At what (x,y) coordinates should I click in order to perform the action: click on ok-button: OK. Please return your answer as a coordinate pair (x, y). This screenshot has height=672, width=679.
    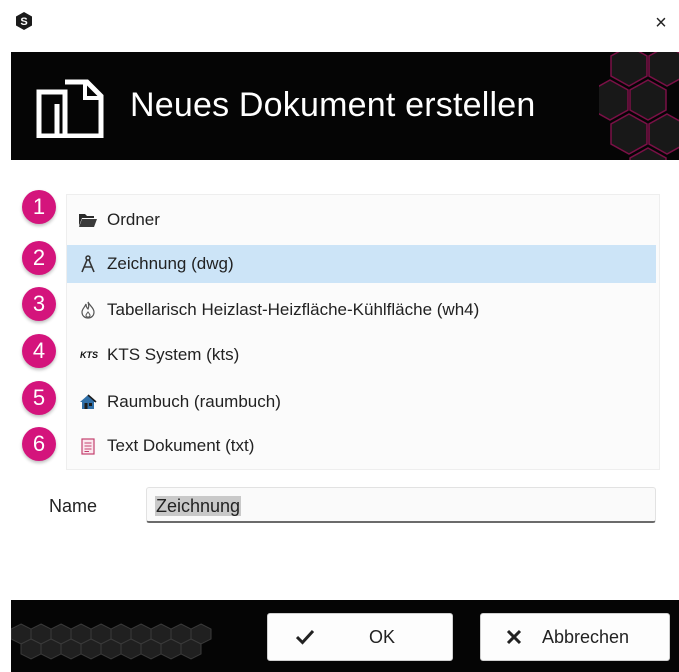
    Looking at the image, I should click on (360, 637).